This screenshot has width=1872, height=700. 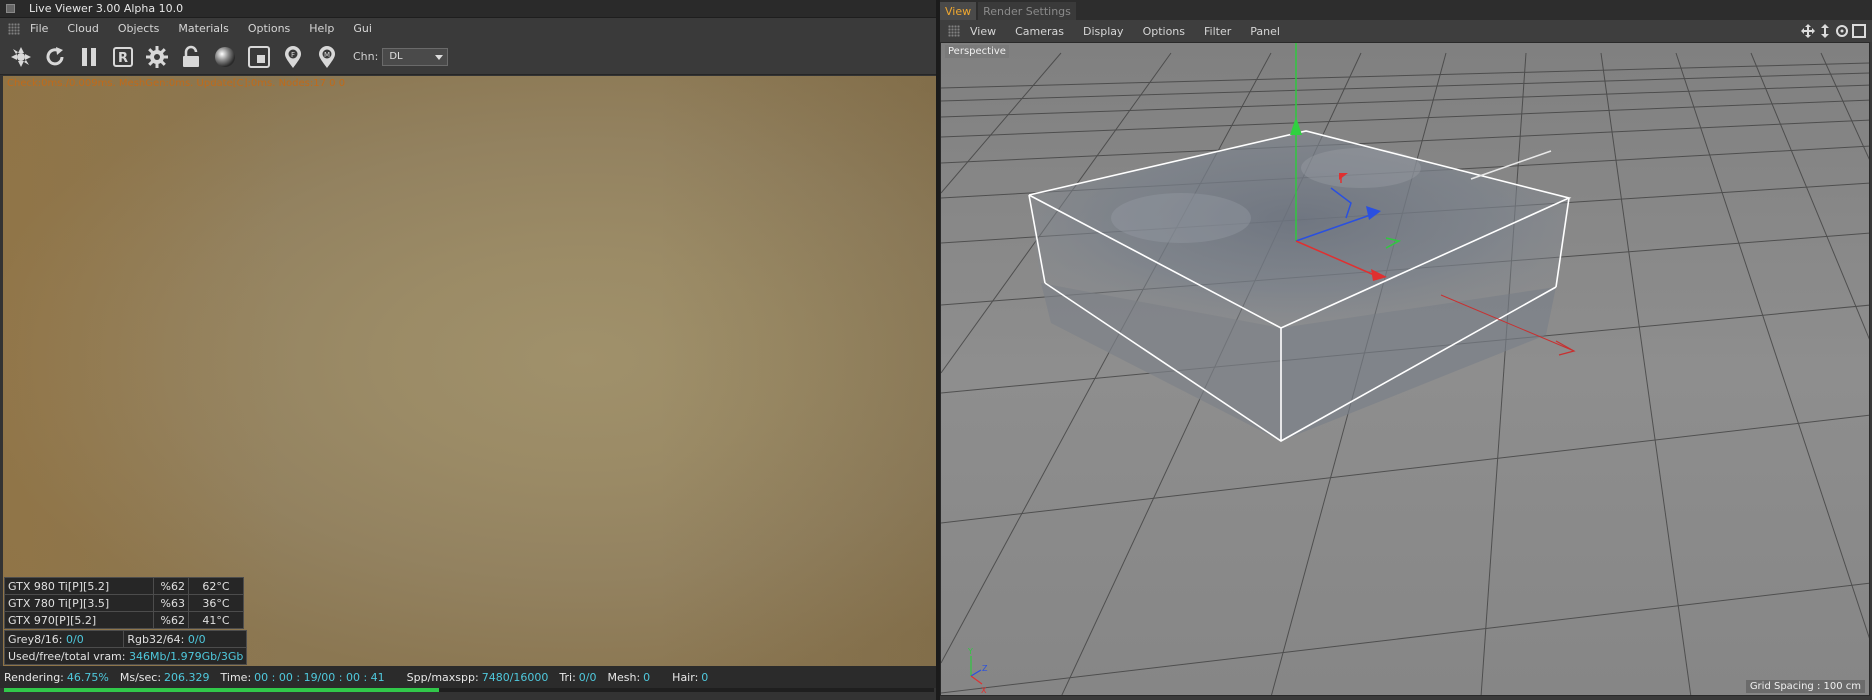 What do you see at coordinates (685, 677) in the screenshot?
I see `hair-label: Hair:` at bounding box center [685, 677].